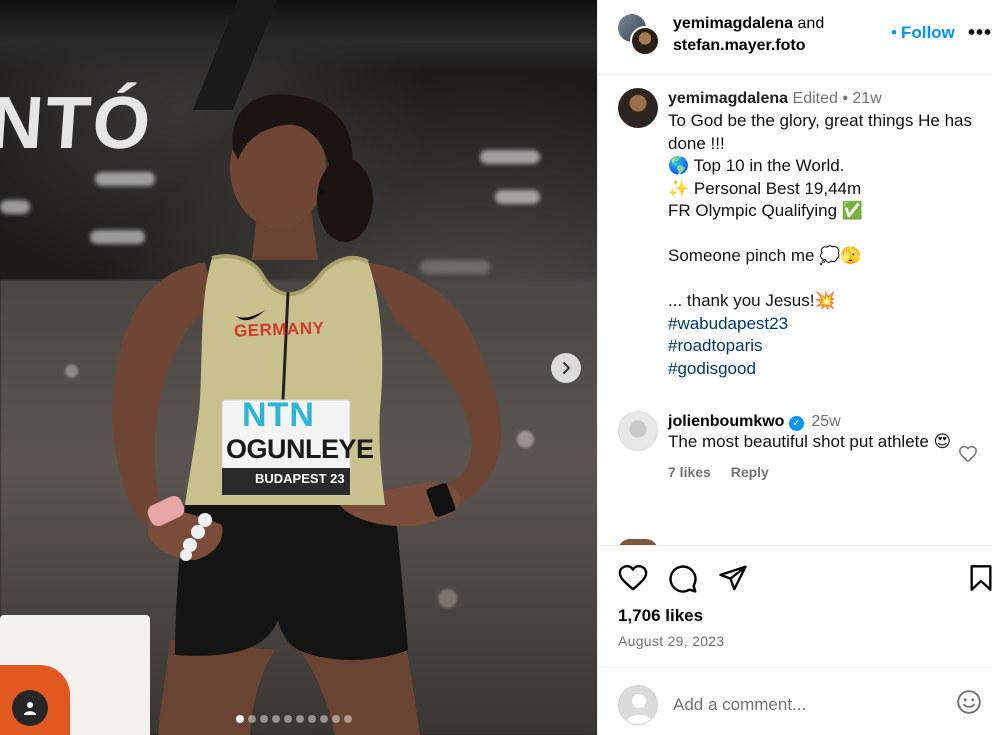  I want to click on comment-time: 25w, so click(825, 421).